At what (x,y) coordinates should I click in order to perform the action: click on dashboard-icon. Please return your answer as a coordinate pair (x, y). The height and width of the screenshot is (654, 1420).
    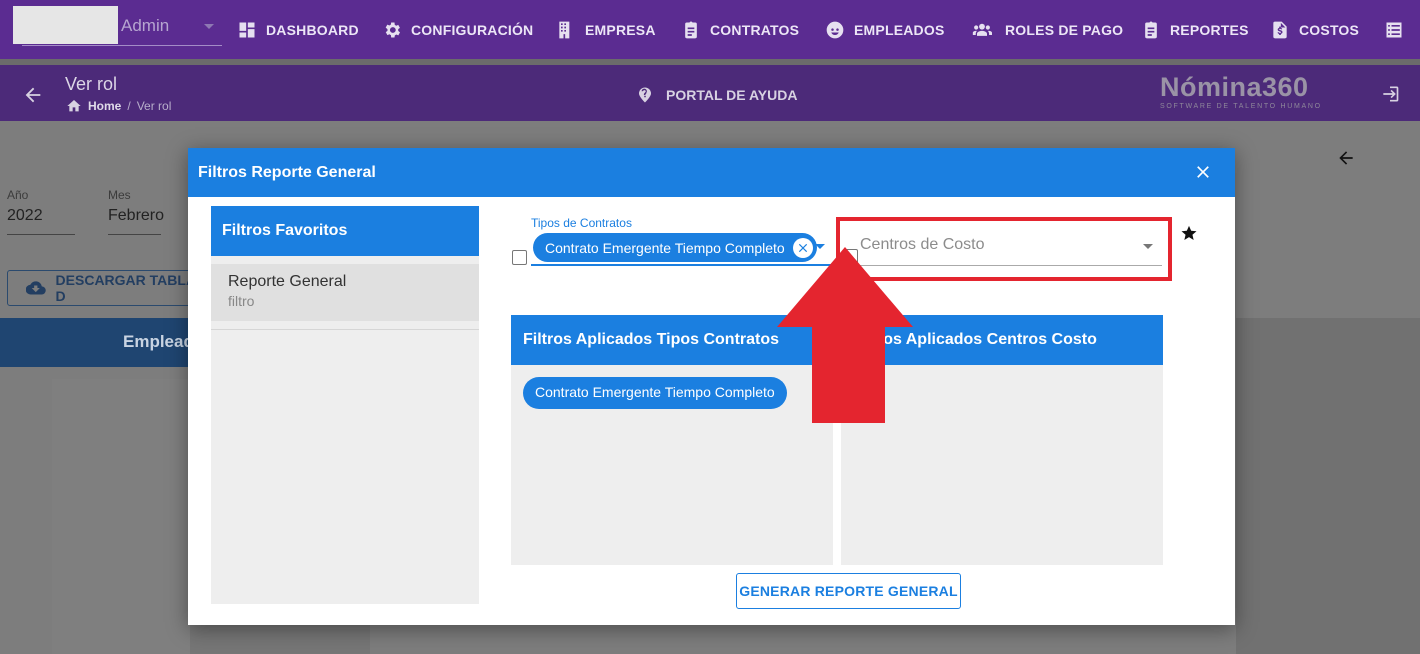
    Looking at the image, I should click on (247, 30).